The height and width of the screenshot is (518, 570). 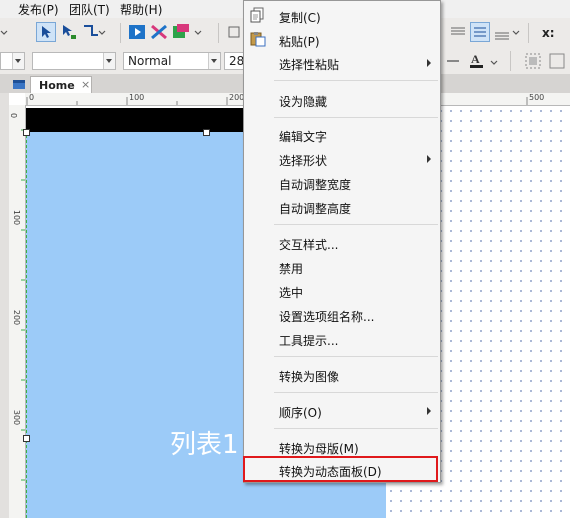 I want to click on partial-combo, so click(x=12, y=61).